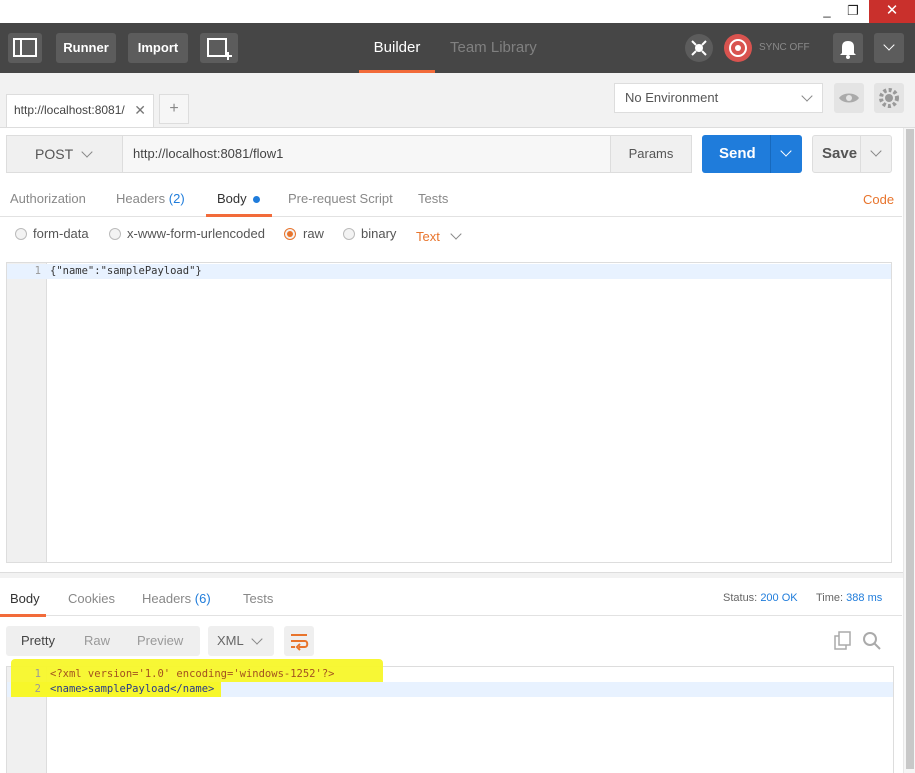 Image resolution: width=915 pixels, height=773 pixels. What do you see at coordinates (366, 154) in the screenshot?
I see `url-input: http://localhost:8081/flow1` at bounding box center [366, 154].